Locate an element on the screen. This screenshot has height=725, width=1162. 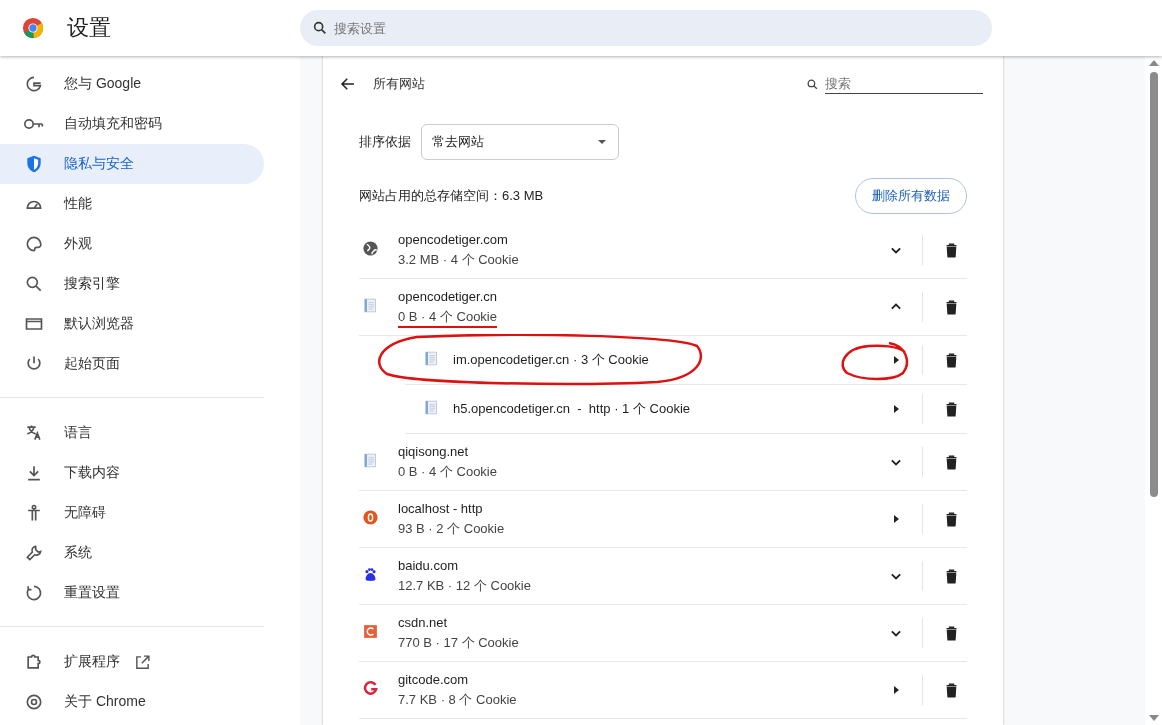
scroll-up-arrow-icon is located at coordinates (1153, 63).